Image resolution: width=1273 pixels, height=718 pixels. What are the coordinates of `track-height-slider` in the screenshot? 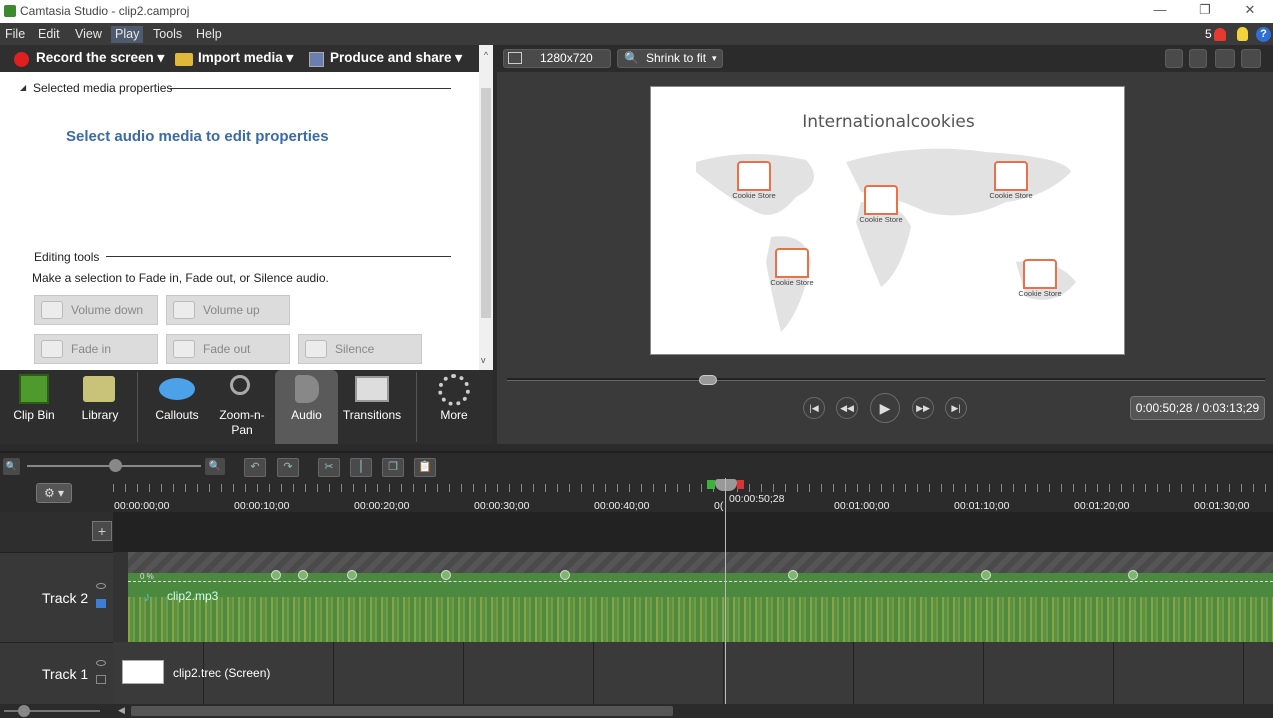 It's located at (56, 711).